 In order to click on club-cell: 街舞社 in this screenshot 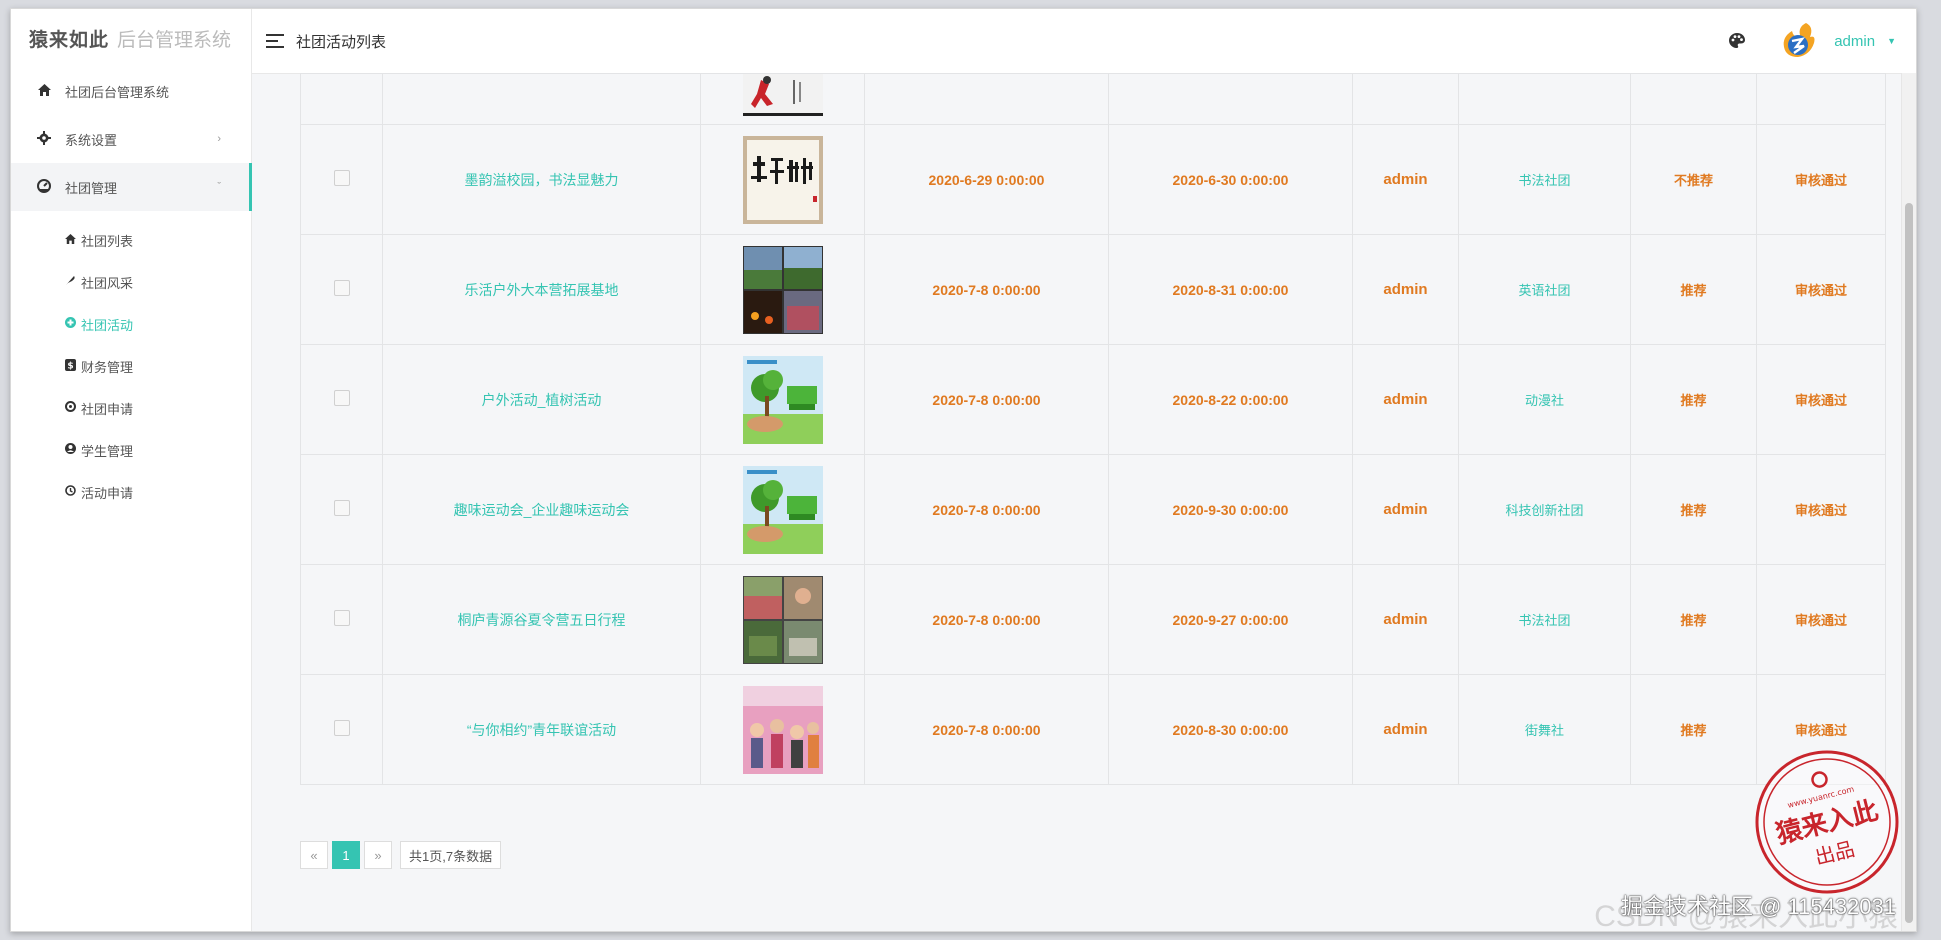, I will do `click(1544, 729)`.